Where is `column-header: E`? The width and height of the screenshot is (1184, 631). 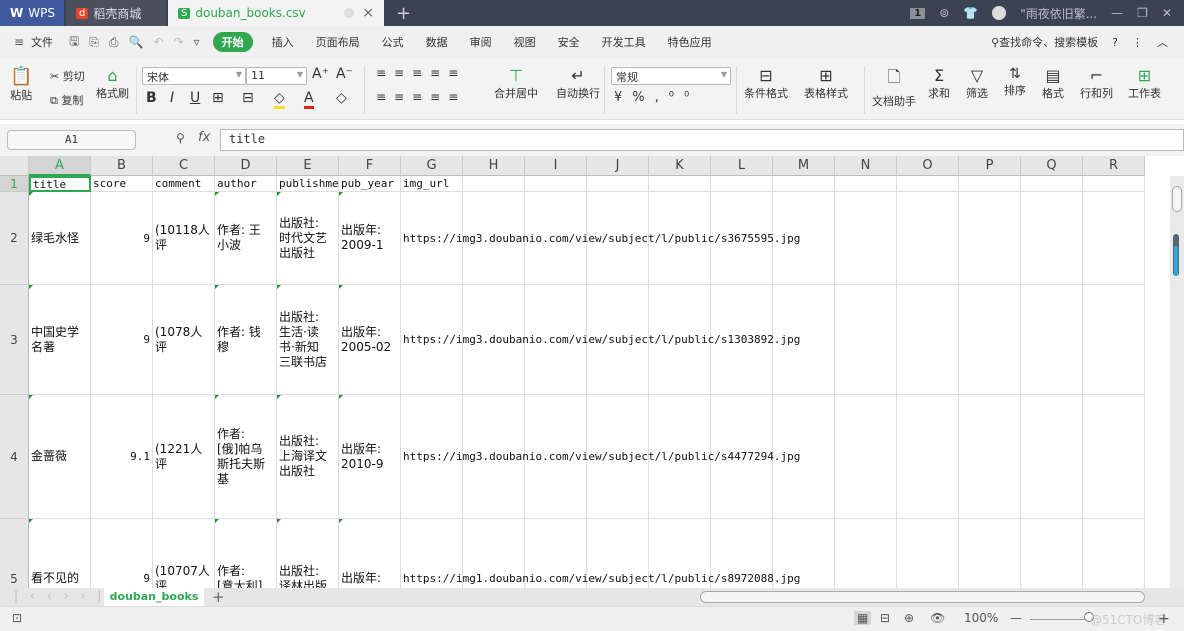 column-header: E is located at coordinates (308, 166).